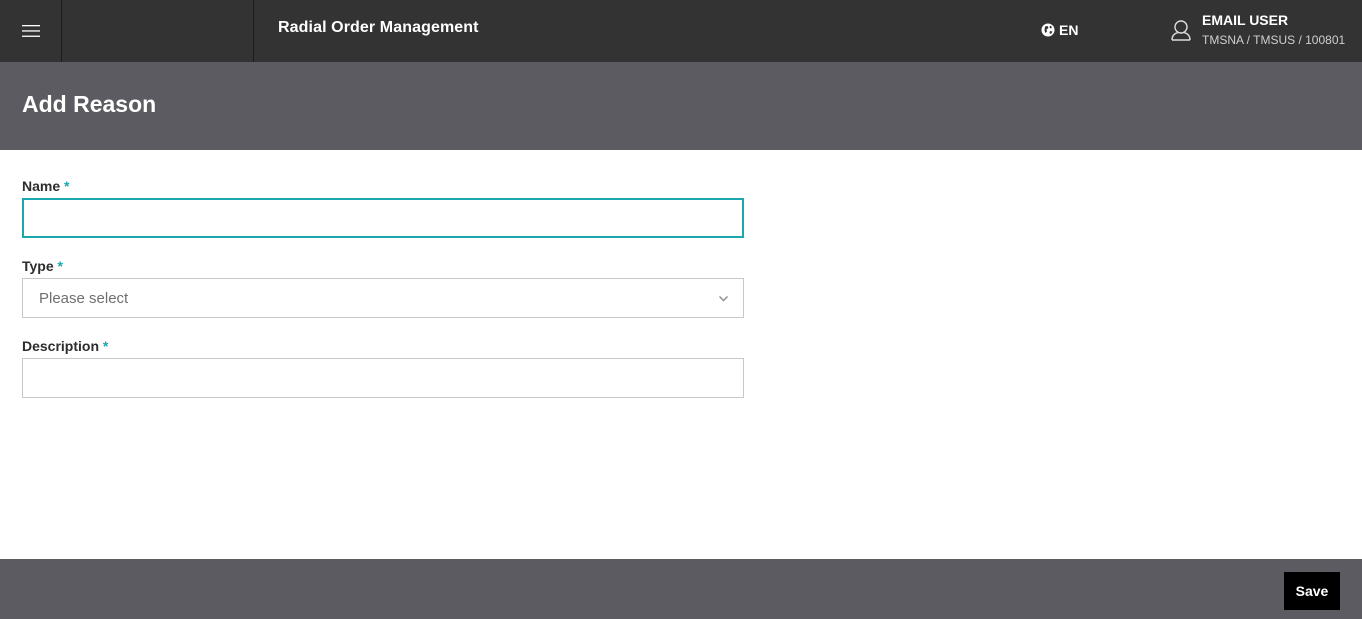 The height and width of the screenshot is (619, 1362). What do you see at coordinates (383, 188) in the screenshot?
I see `name-label: Name *` at bounding box center [383, 188].